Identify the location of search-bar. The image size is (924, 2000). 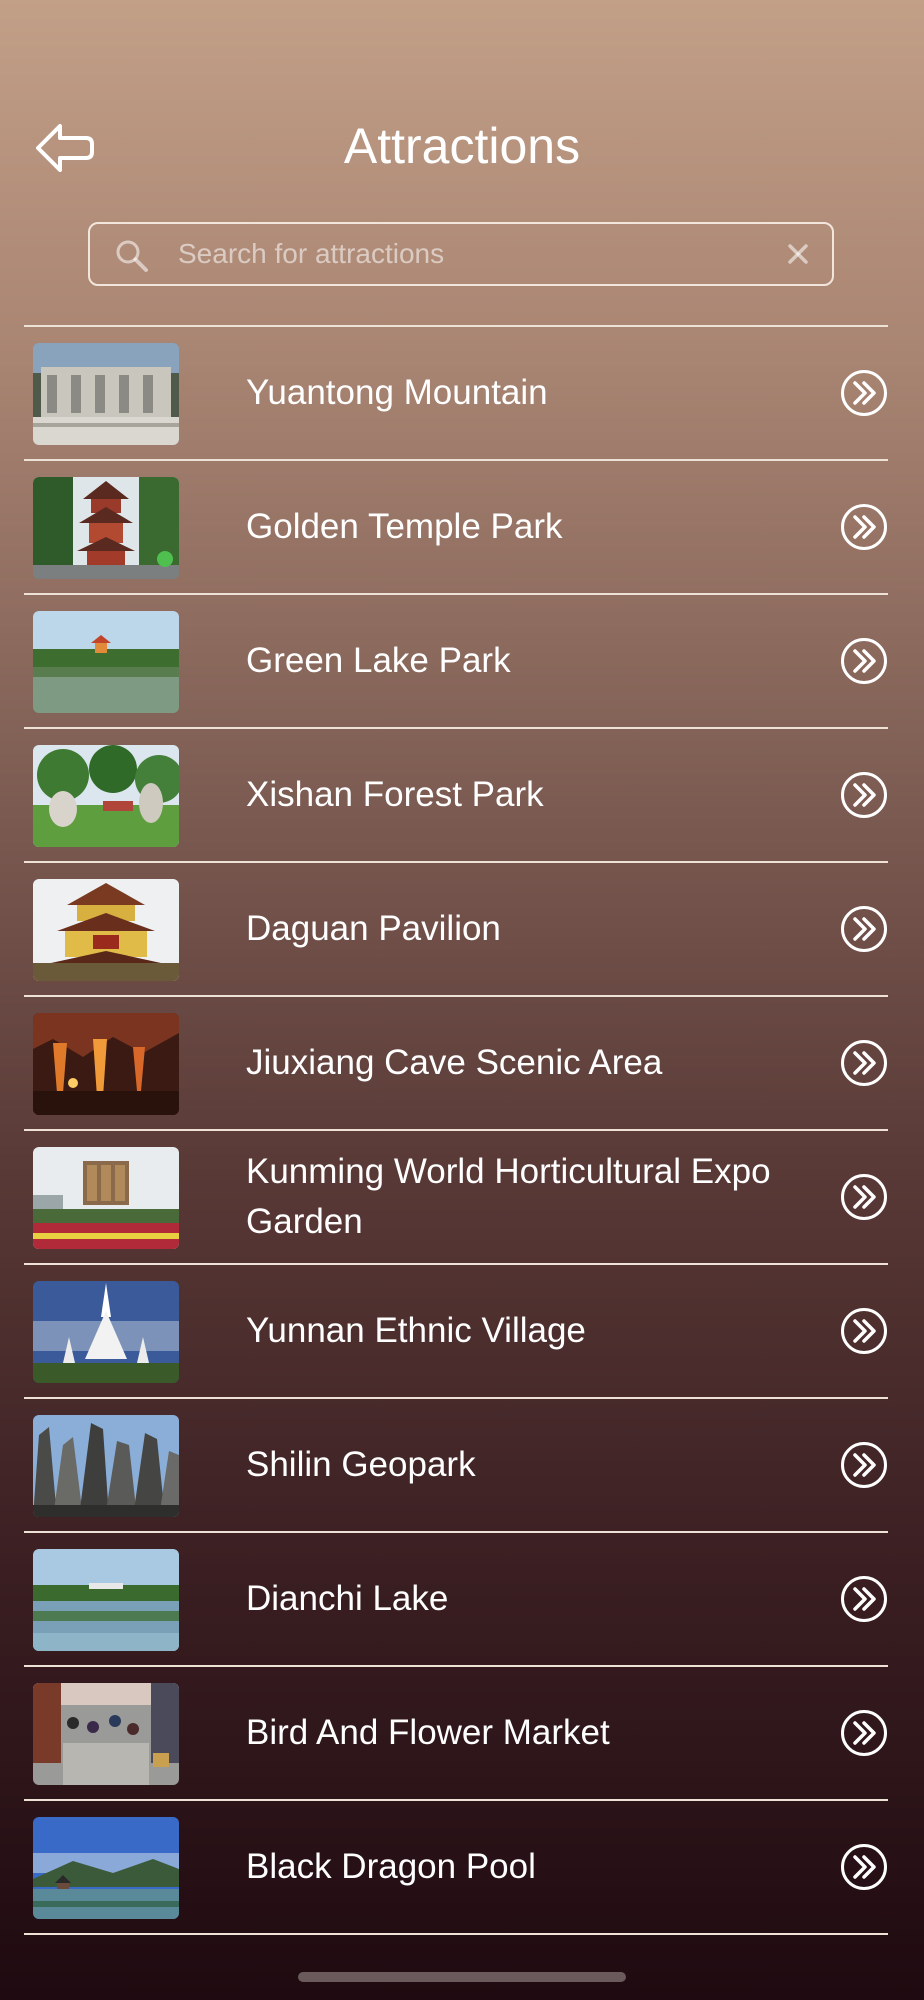
(461, 254).